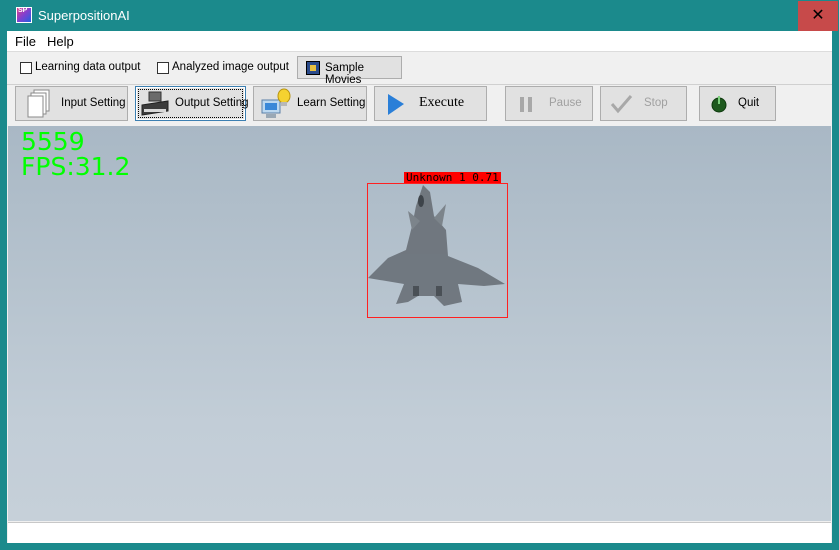  Describe the element at coordinates (313, 68) in the screenshot. I see `film-icon` at that location.